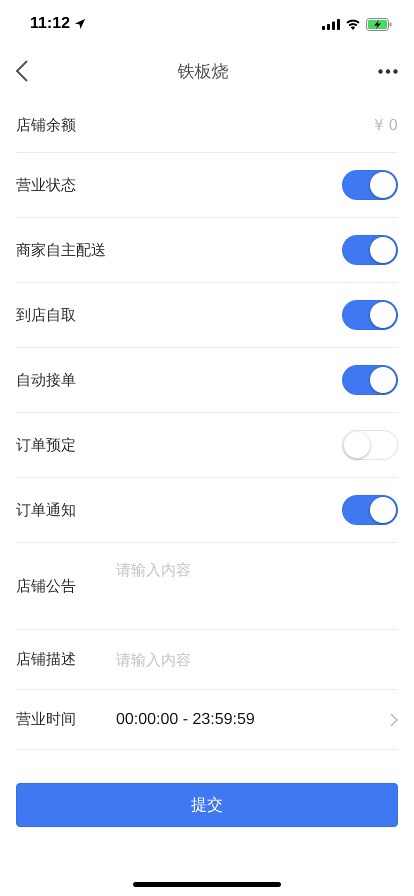  Describe the element at coordinates (46, 185) in the screenshot. I see `row-label: 营业状态` at that location.